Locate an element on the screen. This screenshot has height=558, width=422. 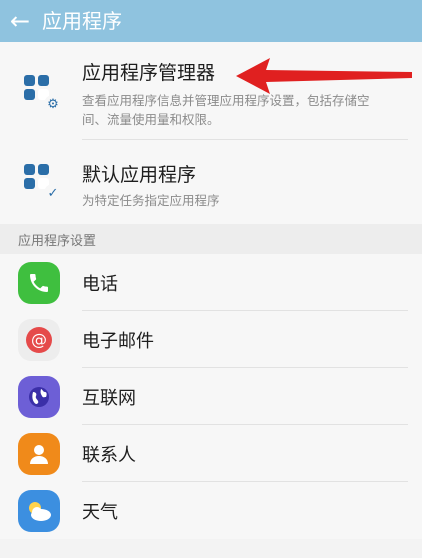
app-label: 天气 is located at coordinates (100, 512).